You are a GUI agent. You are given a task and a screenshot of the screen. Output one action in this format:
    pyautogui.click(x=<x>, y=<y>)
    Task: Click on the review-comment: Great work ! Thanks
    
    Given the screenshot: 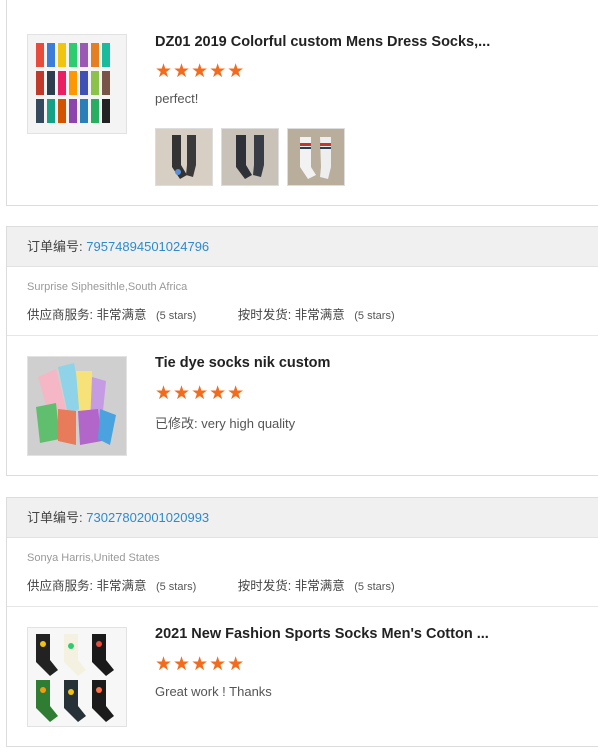 What is the action you would take?
    pyautogui.click(x=213, y=691)
    